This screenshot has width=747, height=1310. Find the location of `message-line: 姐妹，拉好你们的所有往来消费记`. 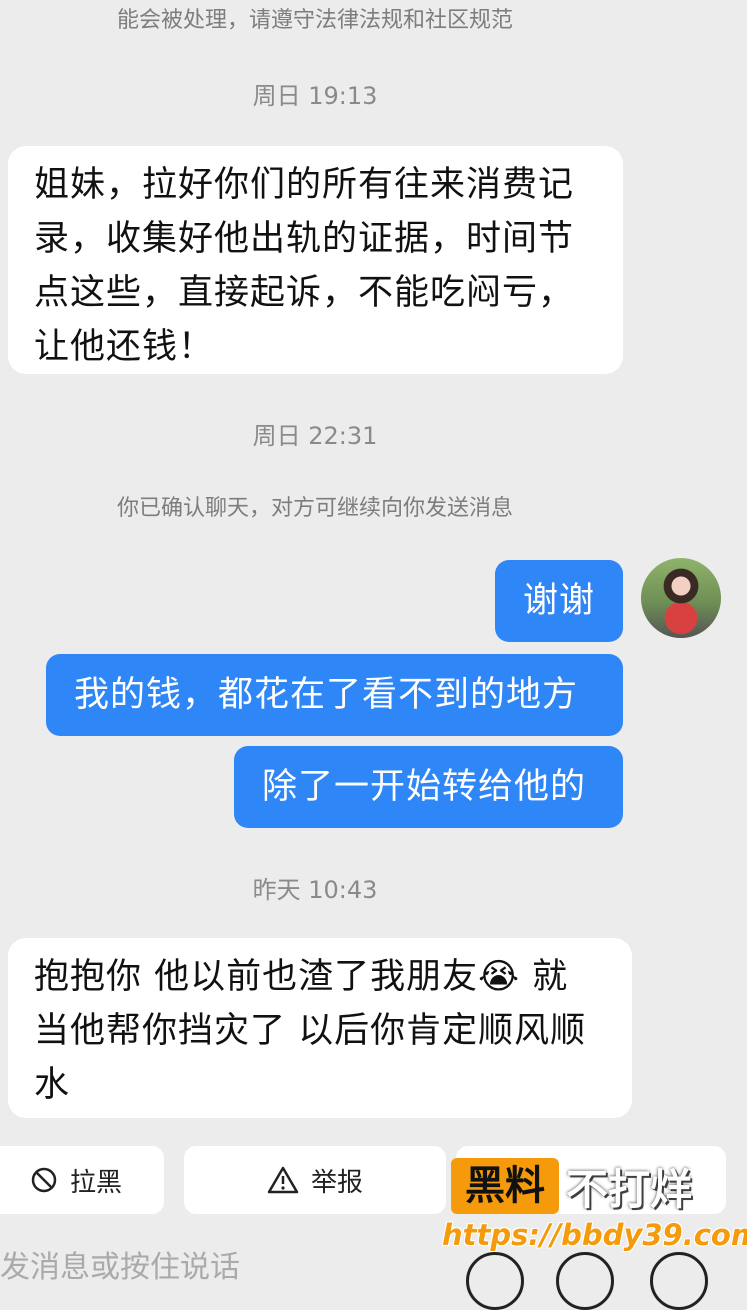

message-line: 姐妹，拉好你们的所有往来消费记 is located at coordinates (304, 185).